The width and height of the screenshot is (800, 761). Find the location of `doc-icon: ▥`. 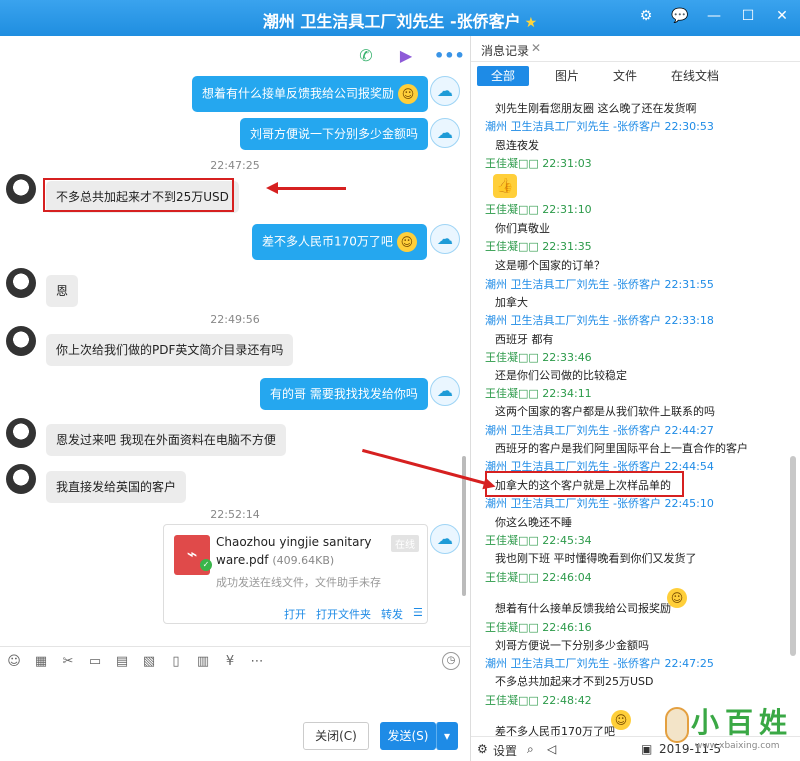

doc-icon: ▥ is located at coordinates (203, 662).